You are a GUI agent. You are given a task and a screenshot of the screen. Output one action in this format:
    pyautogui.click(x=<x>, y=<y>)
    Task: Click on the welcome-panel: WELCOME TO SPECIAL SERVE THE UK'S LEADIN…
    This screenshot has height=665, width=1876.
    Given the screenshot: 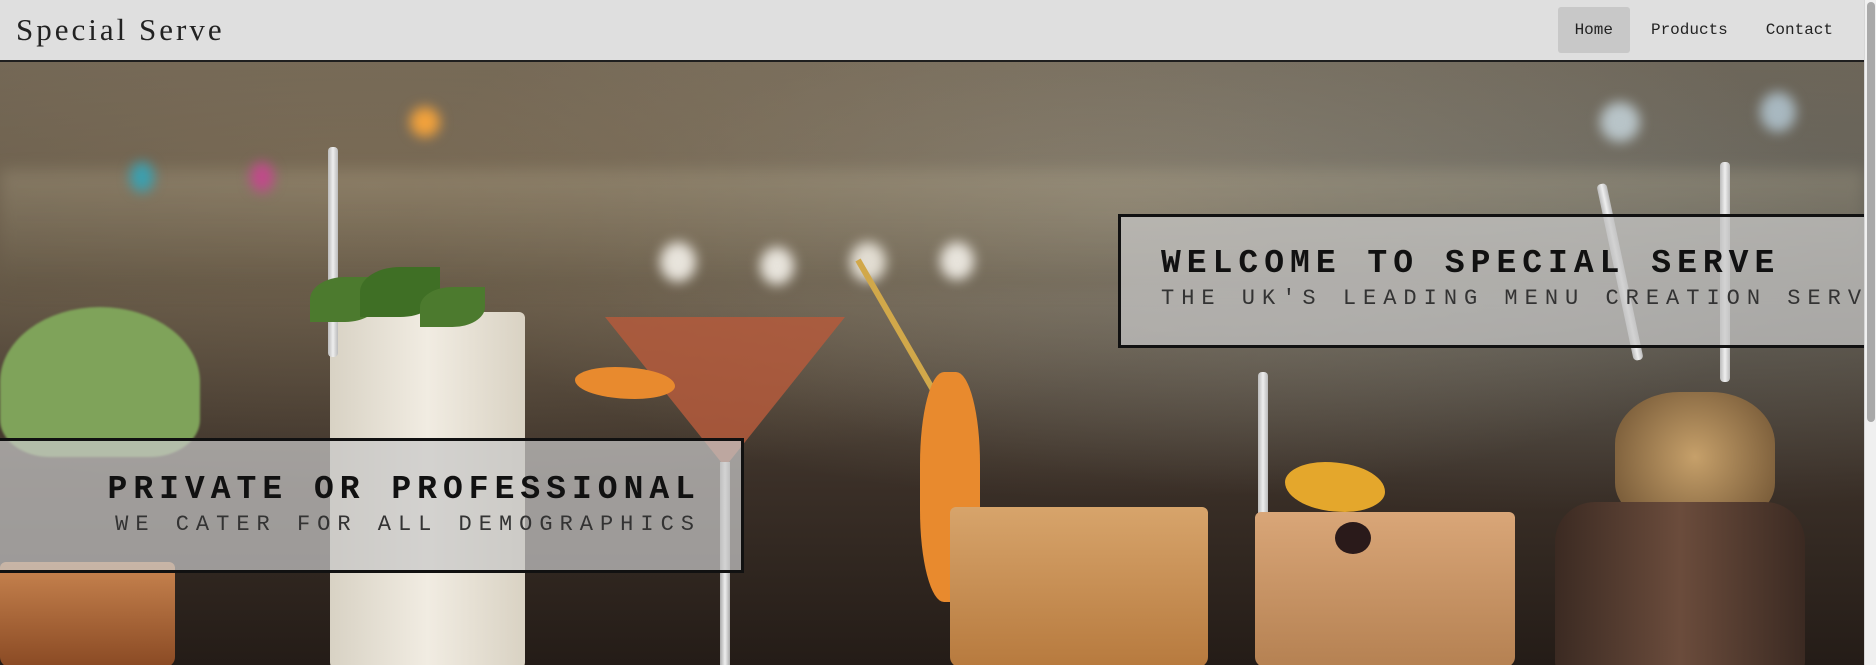 What is the action you would take?
    pyautogui.click(x=1491, y=281)
    